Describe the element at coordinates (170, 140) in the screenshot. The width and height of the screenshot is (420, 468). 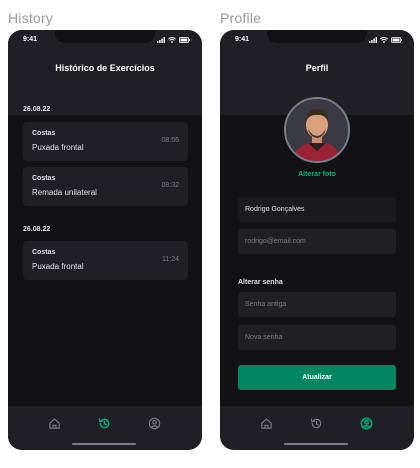
I see `exercise-time: 08:56` at that location.